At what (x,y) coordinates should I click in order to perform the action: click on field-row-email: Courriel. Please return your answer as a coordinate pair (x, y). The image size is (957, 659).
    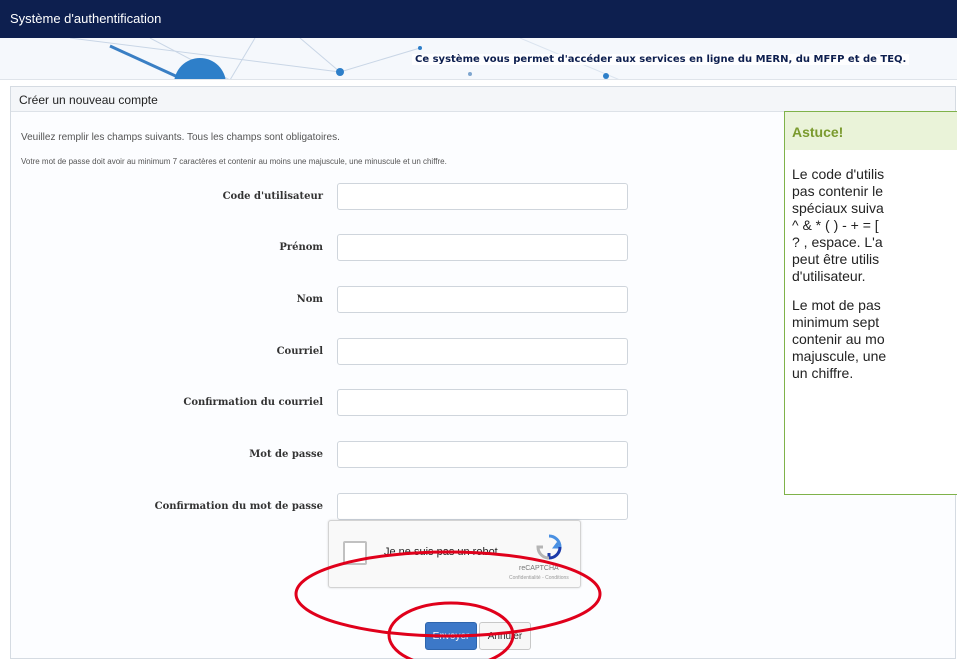
    Looking at the image, I should click on (321, 352).